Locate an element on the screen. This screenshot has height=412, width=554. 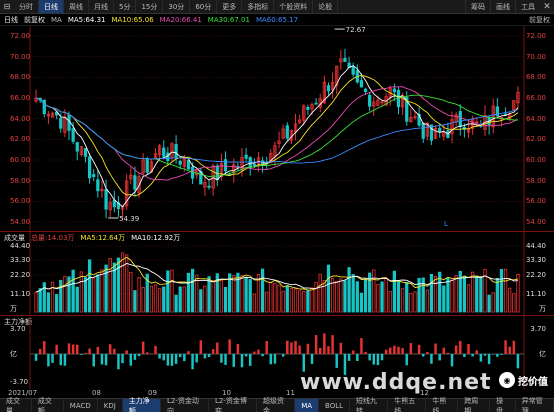
indicator-tab-8: MA is located at coordinates (307, 405).